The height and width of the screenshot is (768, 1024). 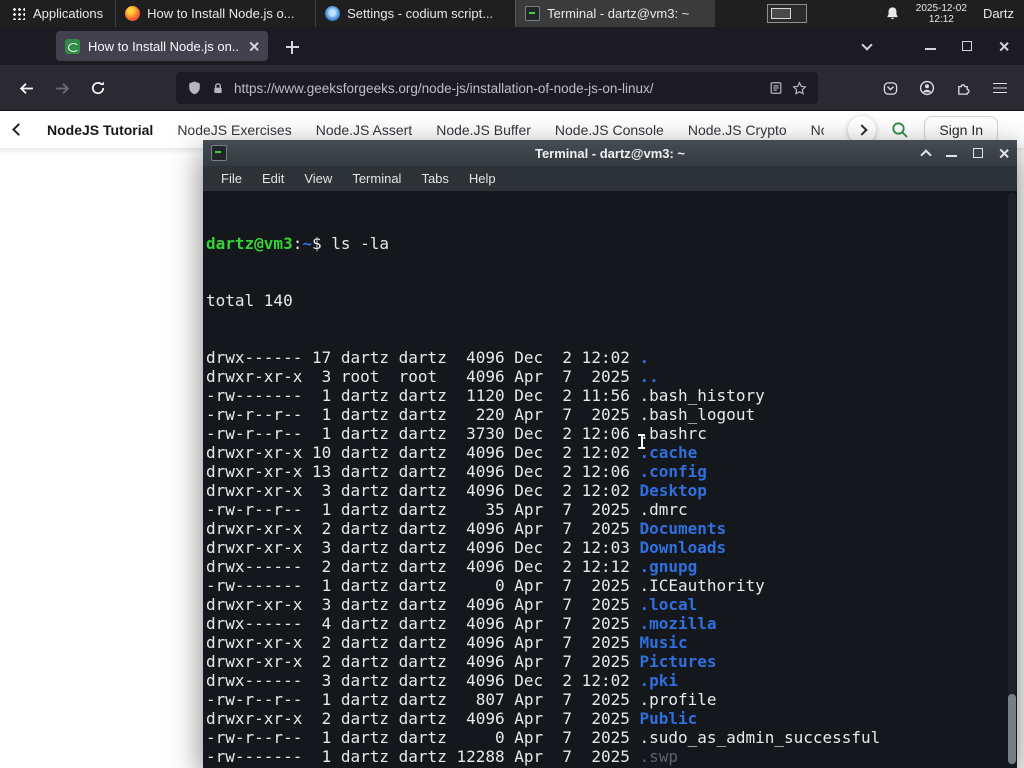 I want to click on file-meta: -rw-r--r-- 1 dartz dartz 220 Apr 7 2025, so click(x=423, y=414).